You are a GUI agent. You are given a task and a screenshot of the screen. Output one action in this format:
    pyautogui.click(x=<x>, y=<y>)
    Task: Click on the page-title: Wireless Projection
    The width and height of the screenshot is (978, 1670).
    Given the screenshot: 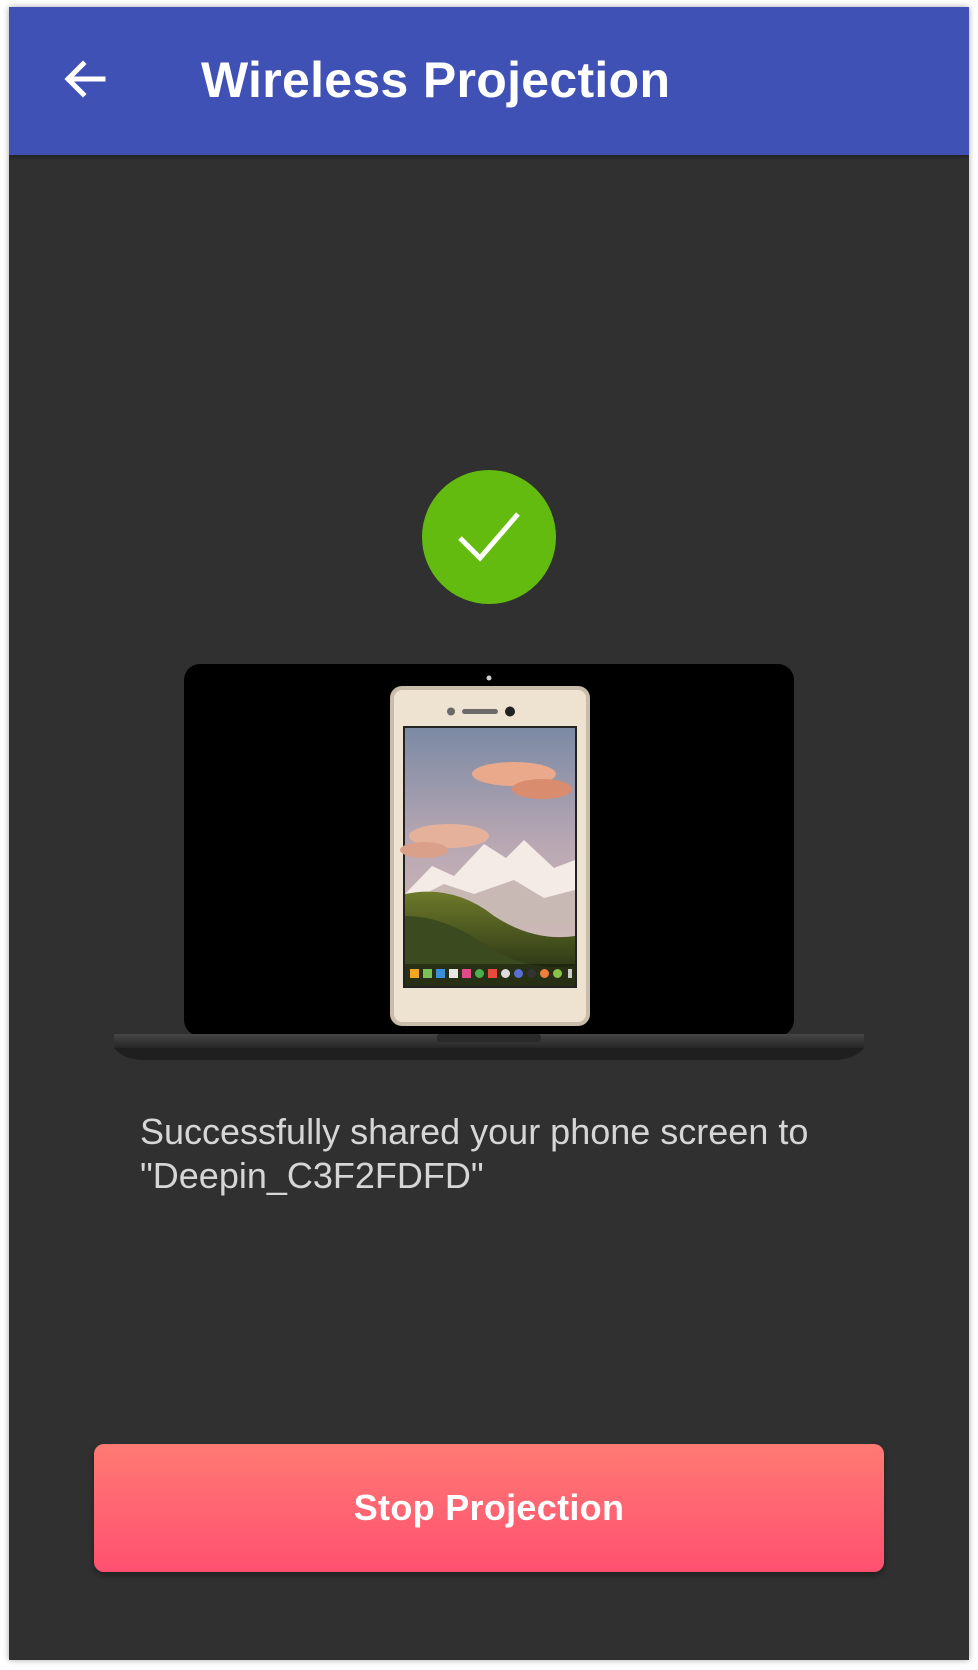 What is the action you would take?
    pyautogui.click(x=436, y=80)
    